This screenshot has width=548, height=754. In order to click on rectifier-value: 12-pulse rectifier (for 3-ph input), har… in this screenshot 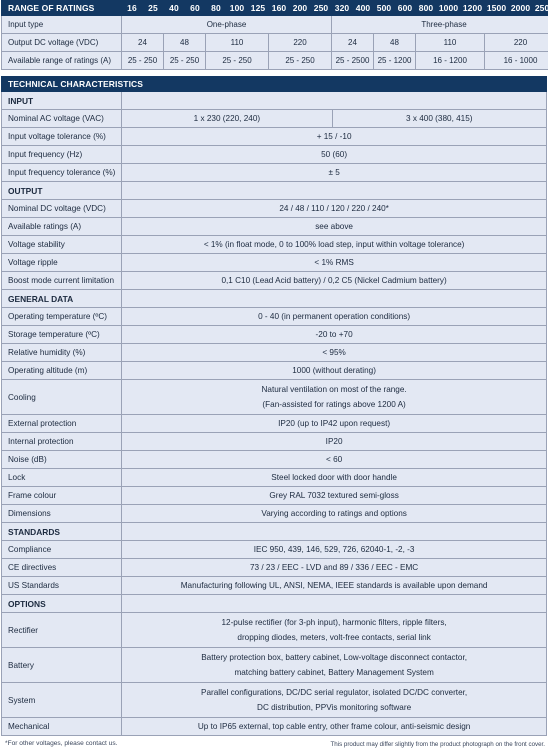, I will do `click(334, 630)`.